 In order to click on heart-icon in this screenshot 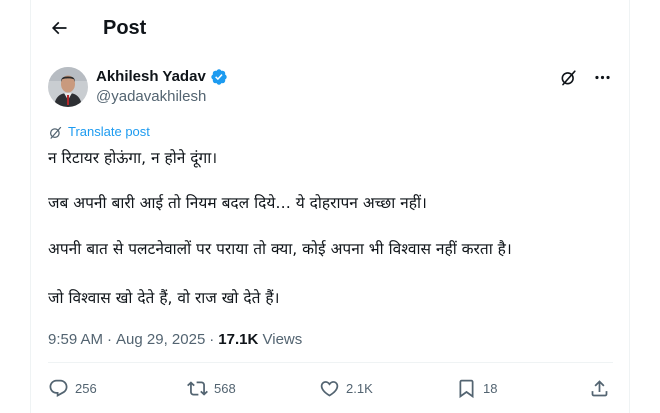, I will do `click(329, 389)`.